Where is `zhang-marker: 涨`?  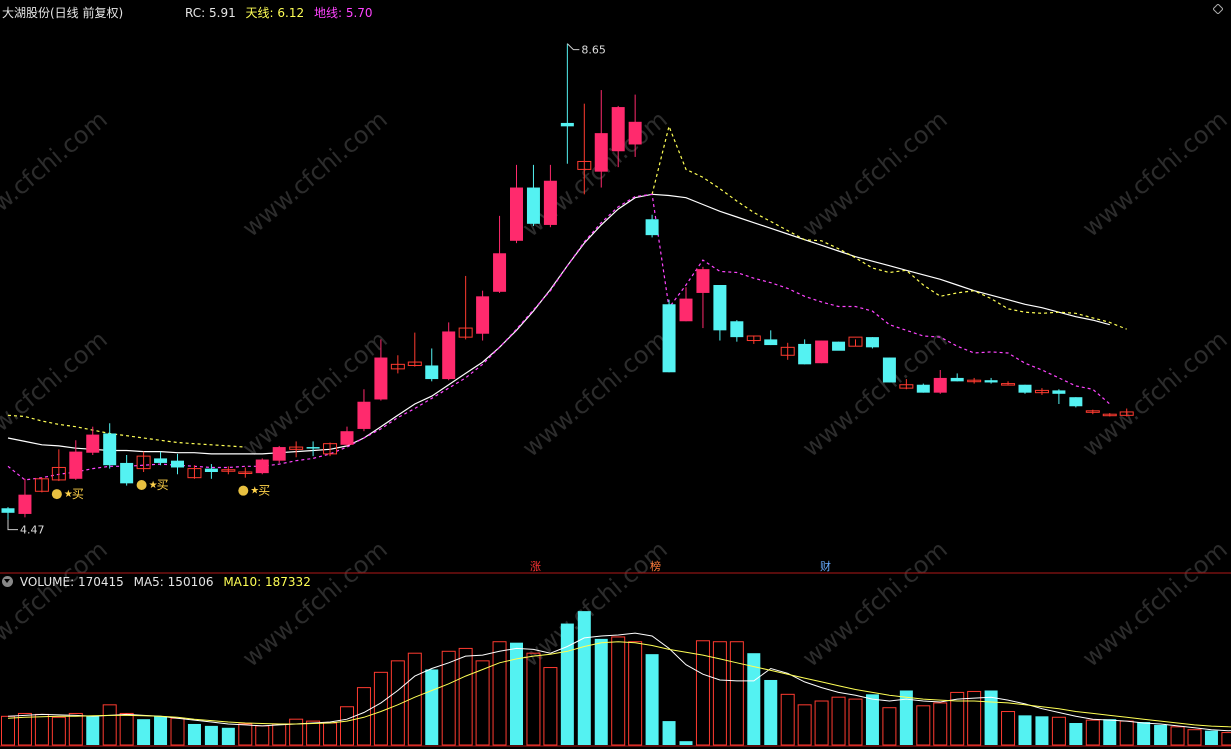 zhang-marker: 涨 is located at coordinates (535, 566).